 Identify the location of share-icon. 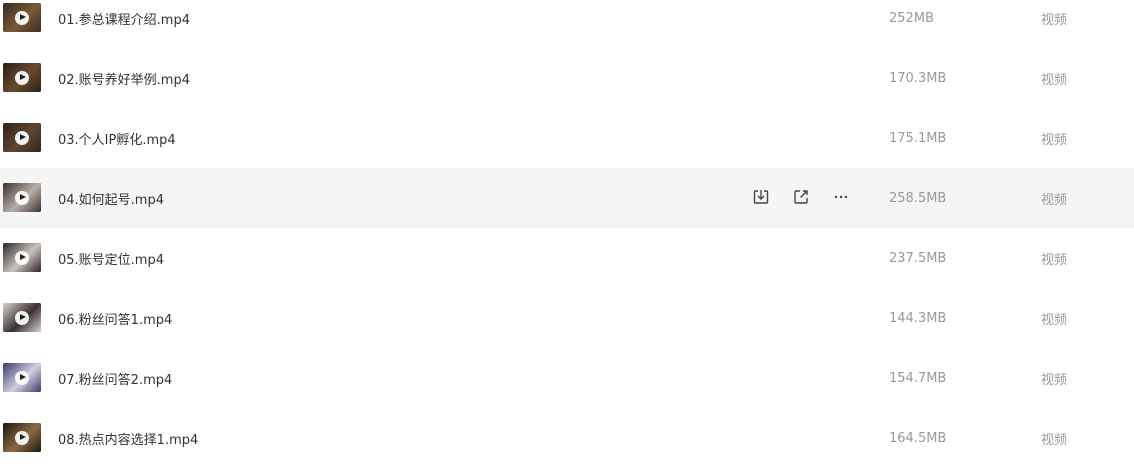
(801, 197).